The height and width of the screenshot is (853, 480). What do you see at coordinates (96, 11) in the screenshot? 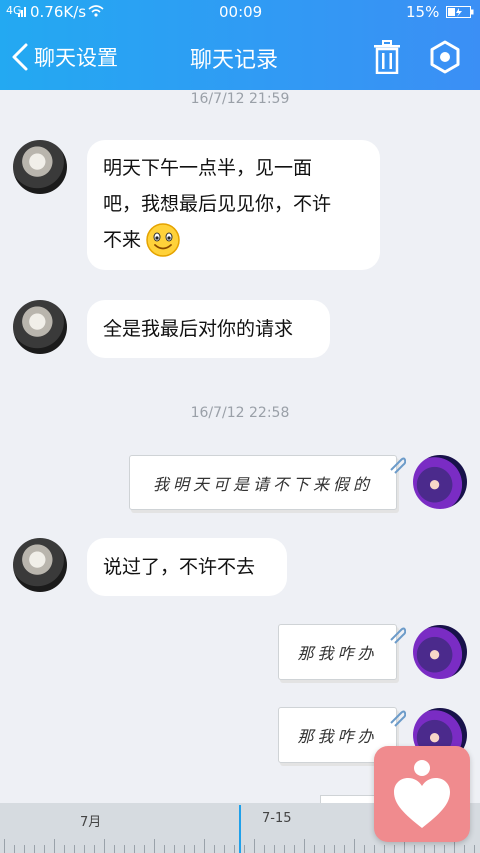
I see `wifi-icon` at bounding box center [96, 11].